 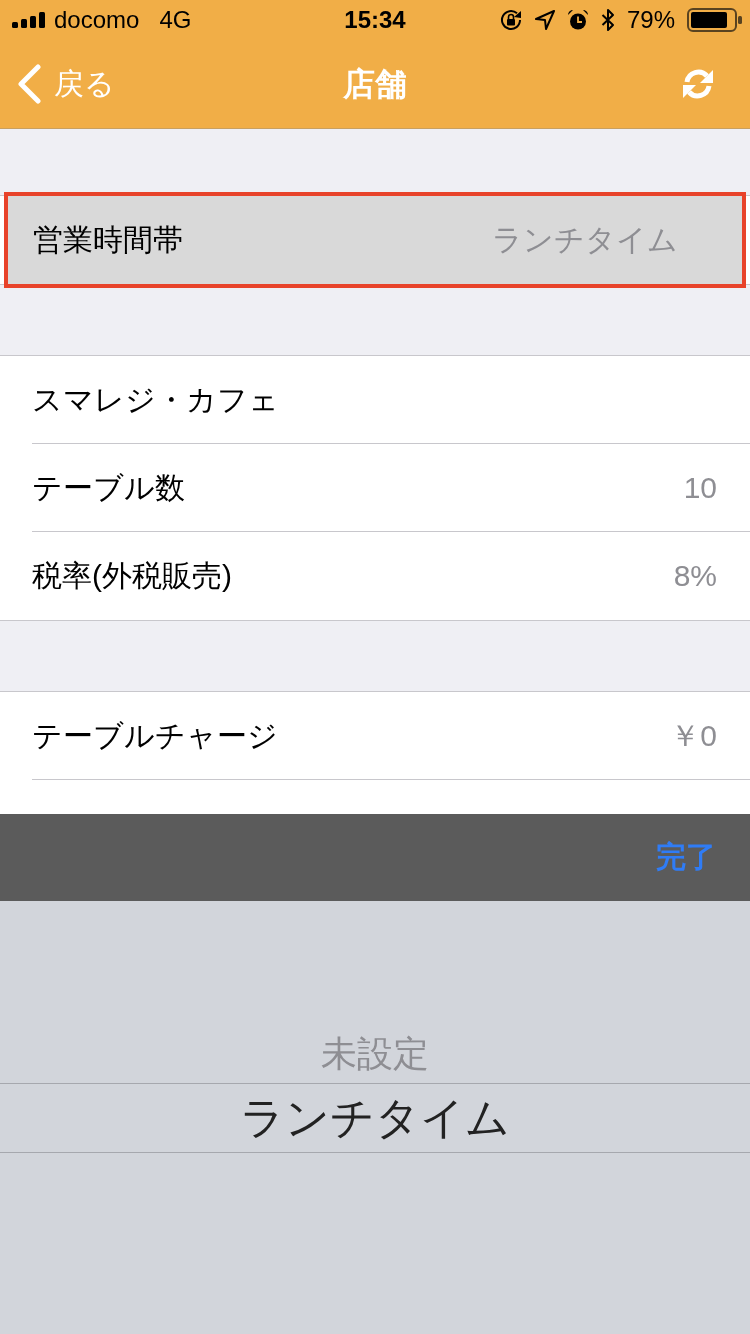 I want to click on row-label: スマレジ・カフェ, so click(x=155, y=399).